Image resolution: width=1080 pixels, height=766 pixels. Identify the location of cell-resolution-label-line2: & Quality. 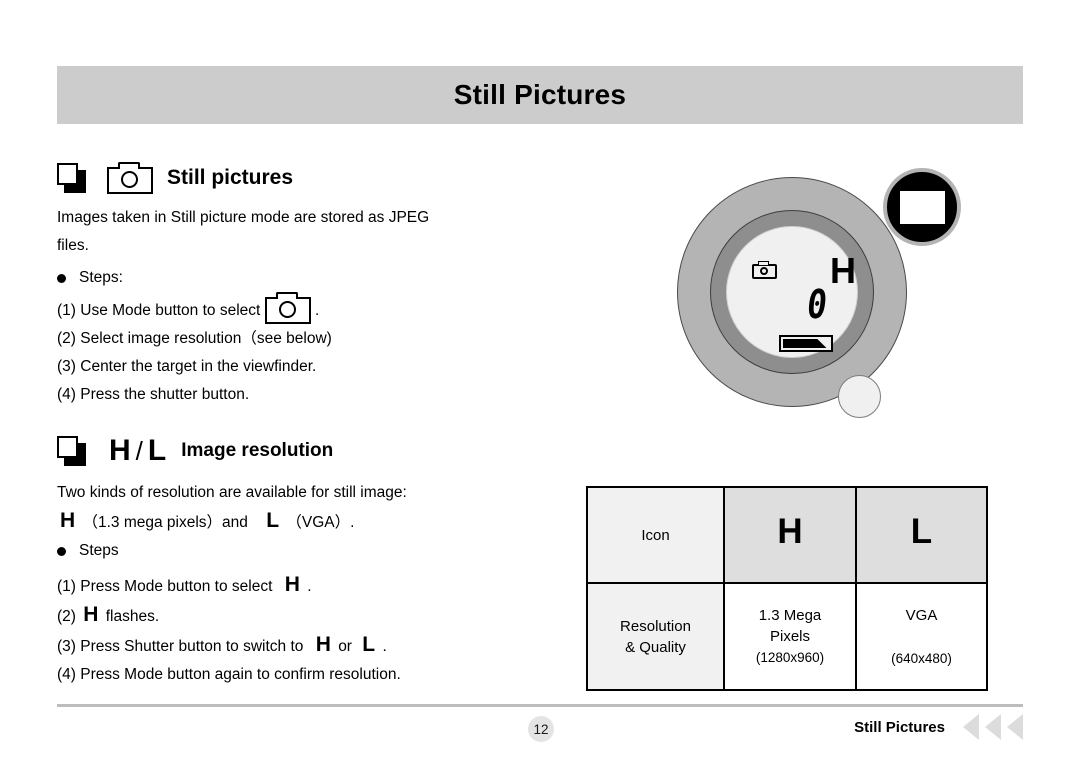
(655, 647).